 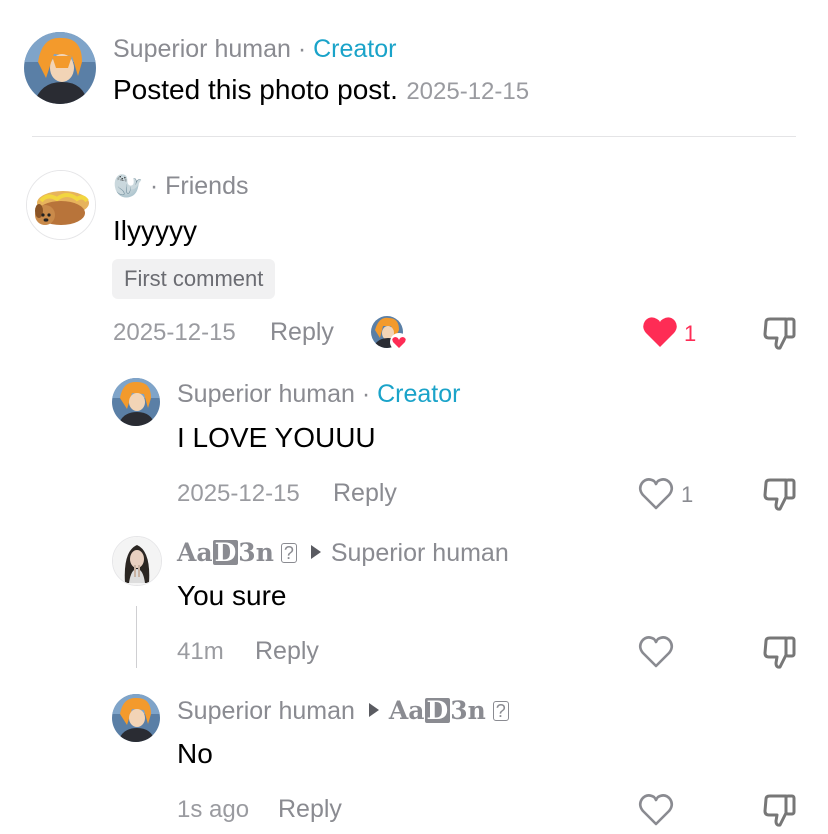 I want to click on thread-line, so click(x=136, y=637).